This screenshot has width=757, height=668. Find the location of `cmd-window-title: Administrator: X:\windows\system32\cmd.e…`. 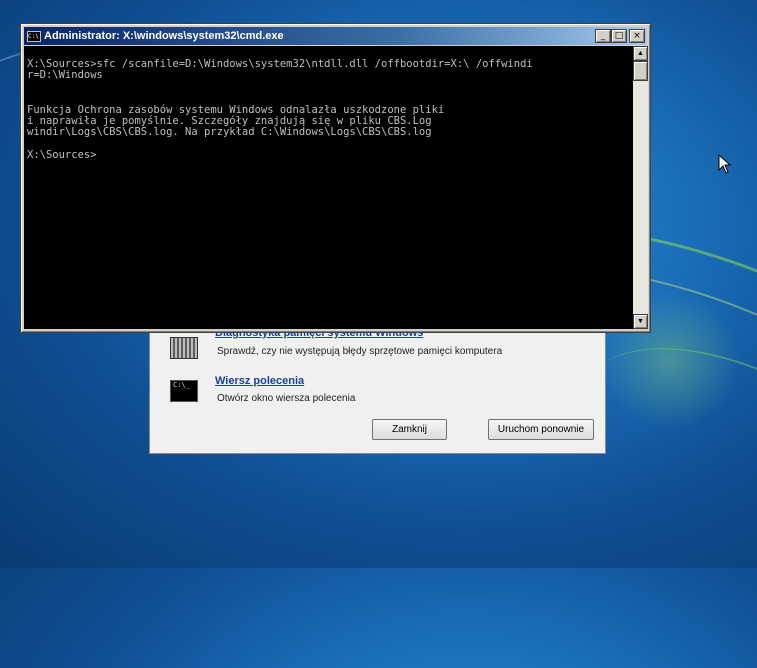

cmd-window-title: Administrator: X:\windows\system32\cmd.e… is located at coordinates (164, 36).